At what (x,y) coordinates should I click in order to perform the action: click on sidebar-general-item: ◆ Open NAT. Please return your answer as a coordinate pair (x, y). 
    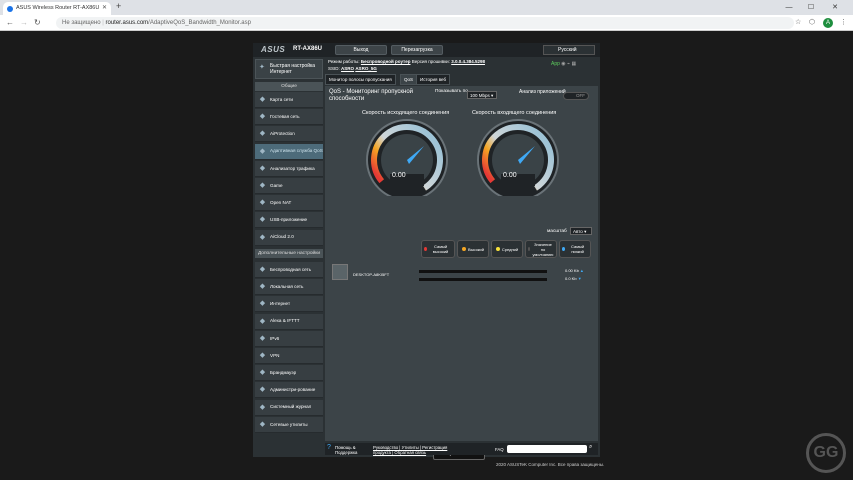
    Looking at the image, I should click on (289, 203).